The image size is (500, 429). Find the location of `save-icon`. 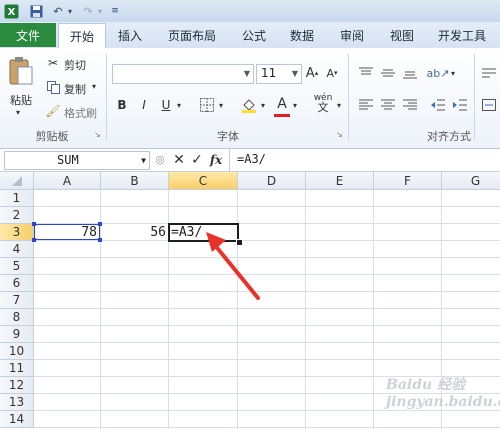

save-icon is located at coordinates (36, 11).